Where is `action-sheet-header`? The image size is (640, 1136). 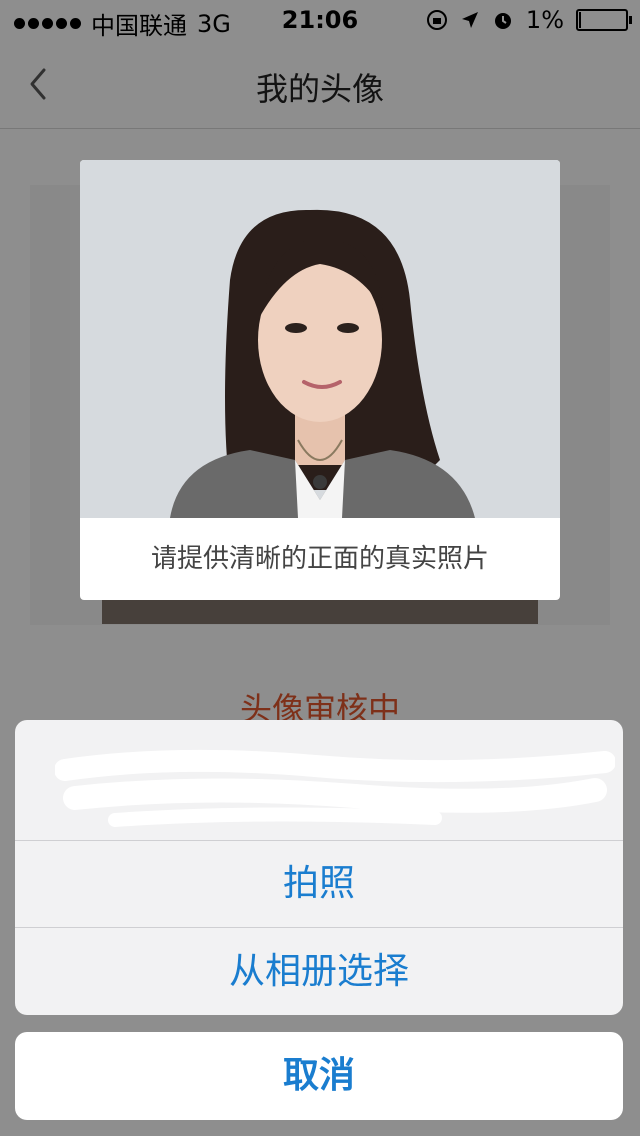
action-sheet-header is located at coordinates (319, 780).